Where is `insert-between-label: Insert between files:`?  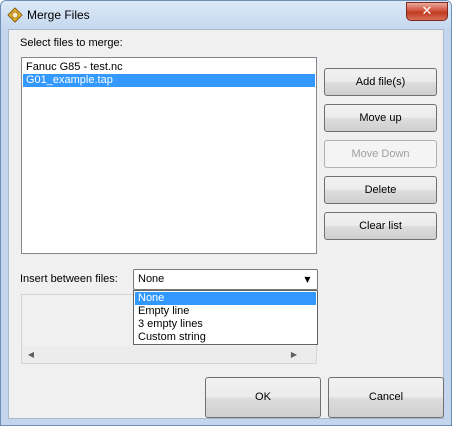 insert-between-label: Insert between files: is located at coordinates (69, 279).